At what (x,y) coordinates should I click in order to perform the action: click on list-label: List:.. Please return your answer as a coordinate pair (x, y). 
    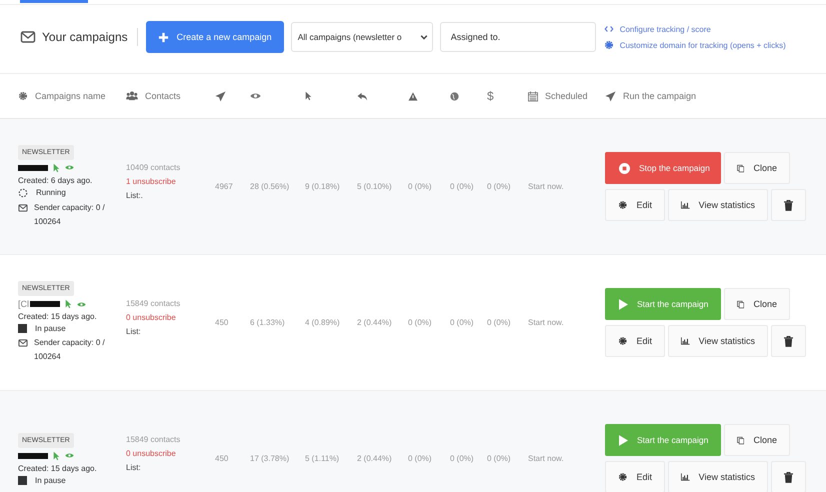
    Looking at the image, I should click on (135, 195).